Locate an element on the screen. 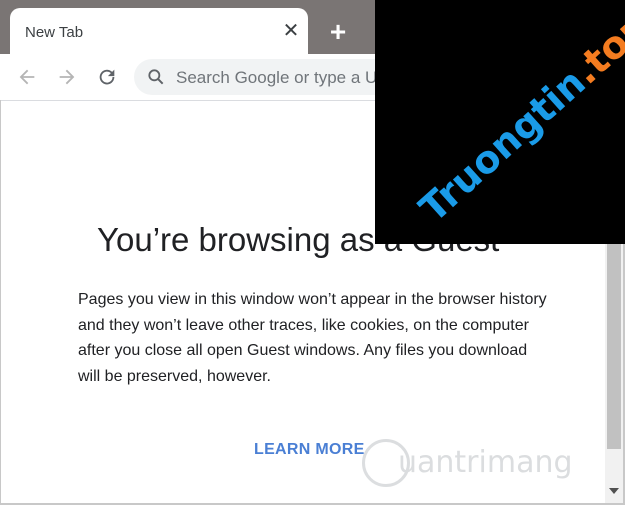 The height and width of the screenshot is (505, 625). new-tab-button: + is located at coordinates (338, 32).